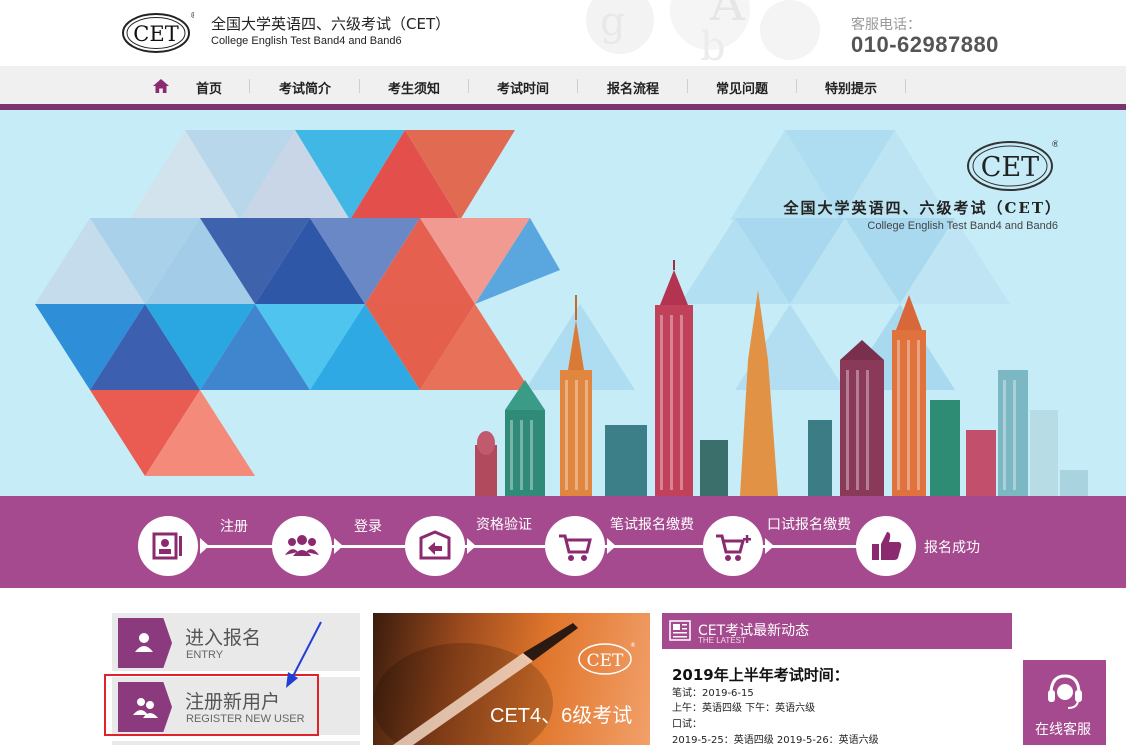 The image size is (1126, 745). Describe the element at coordinates (713, 45) in the screenshot. I see `svg-text: b` at that location.